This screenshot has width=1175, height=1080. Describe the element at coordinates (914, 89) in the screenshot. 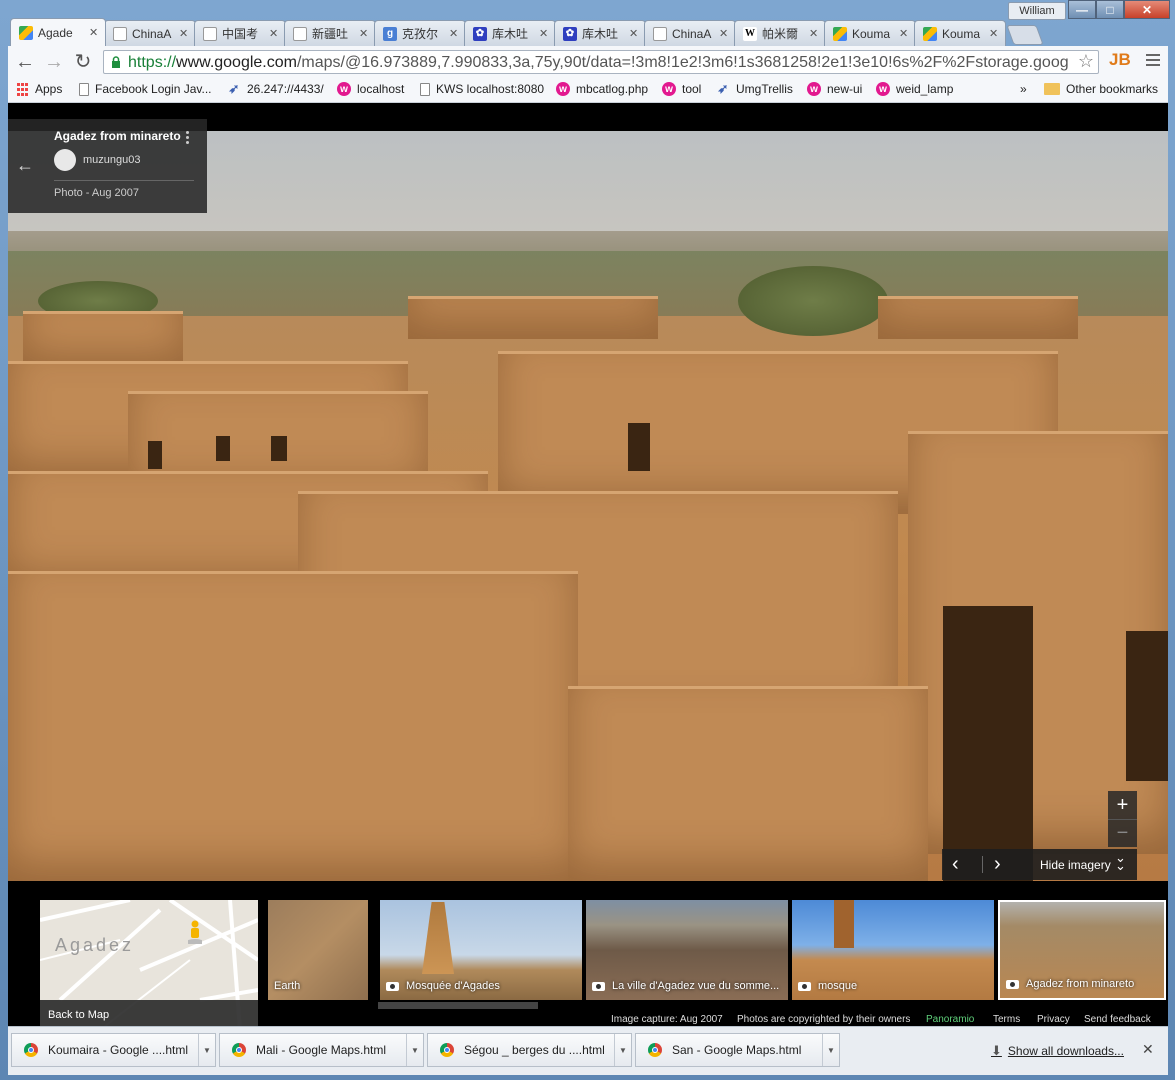

I see `bookmark-weid-lamp: w weid_lamp` at that location.